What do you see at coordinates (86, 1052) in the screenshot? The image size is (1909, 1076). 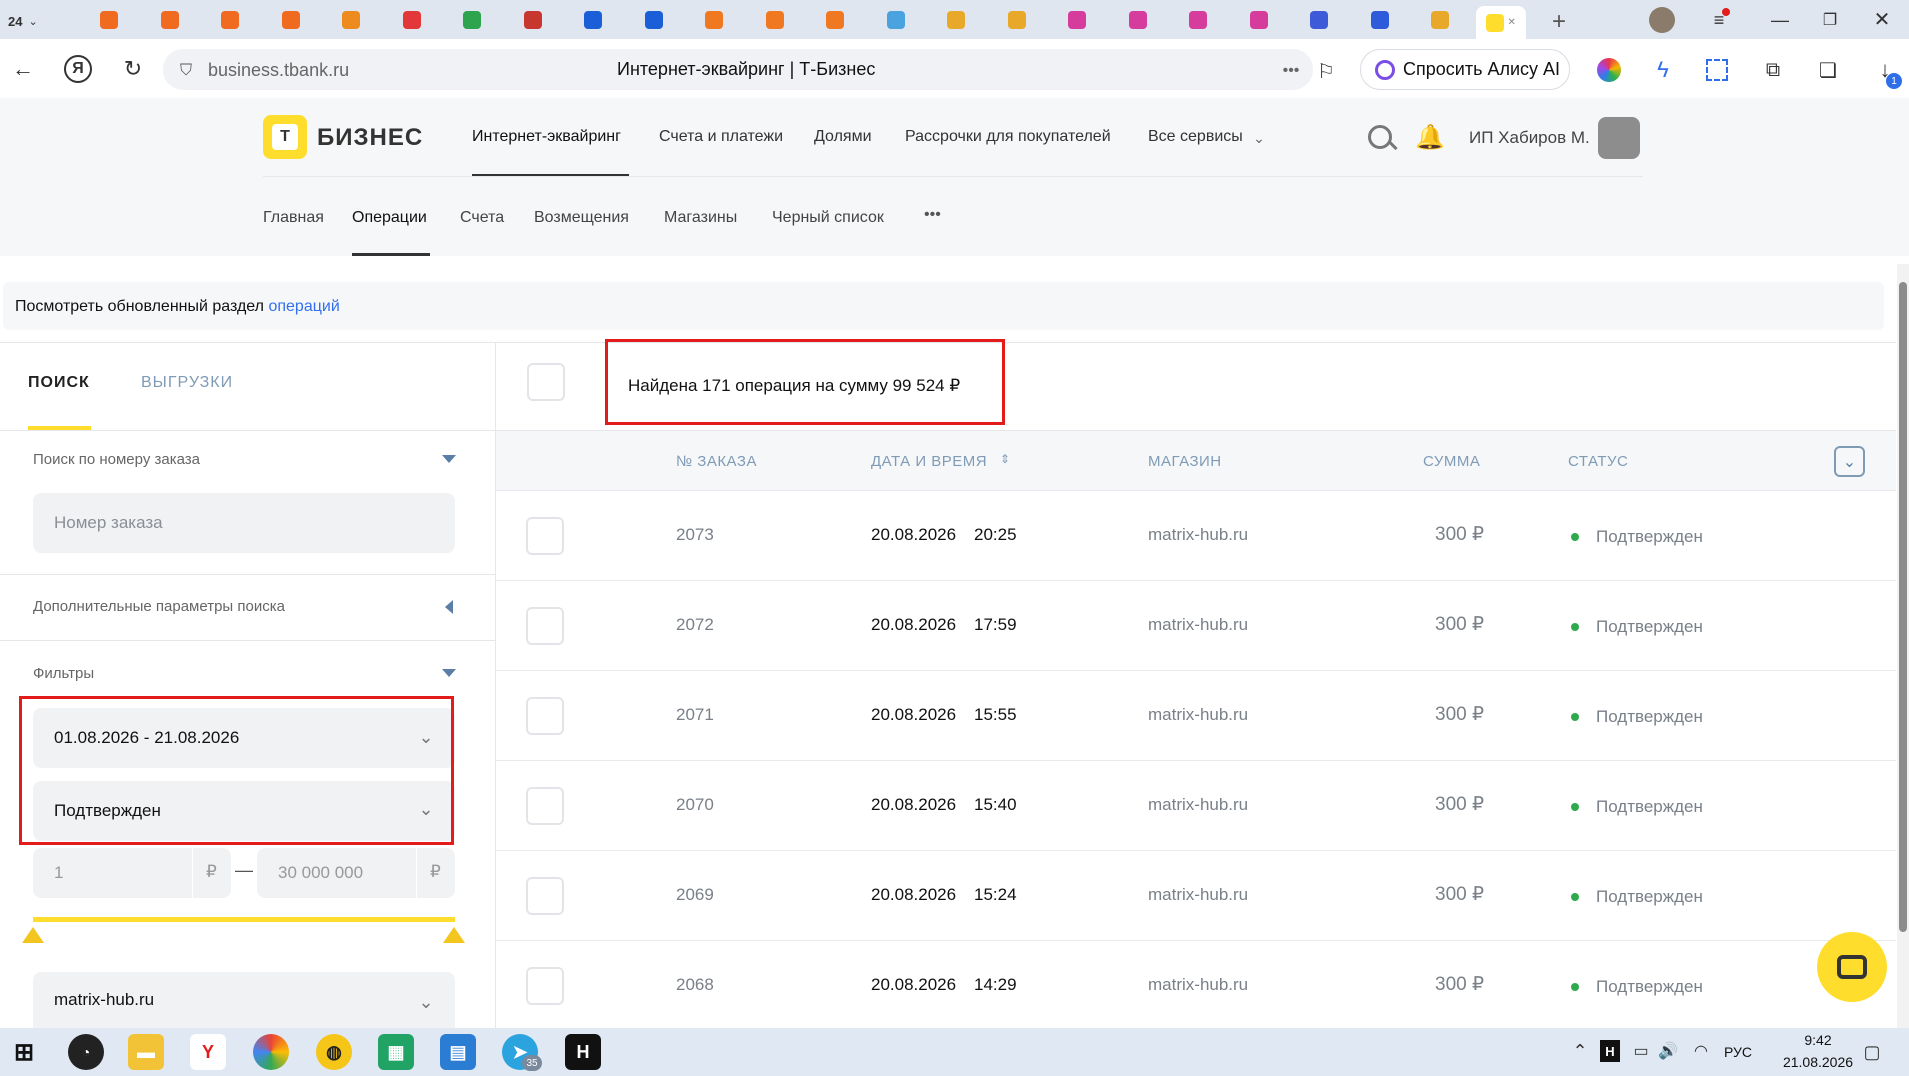 I see `chat-app-icon: ◔` at bounding box center [86, 1052].